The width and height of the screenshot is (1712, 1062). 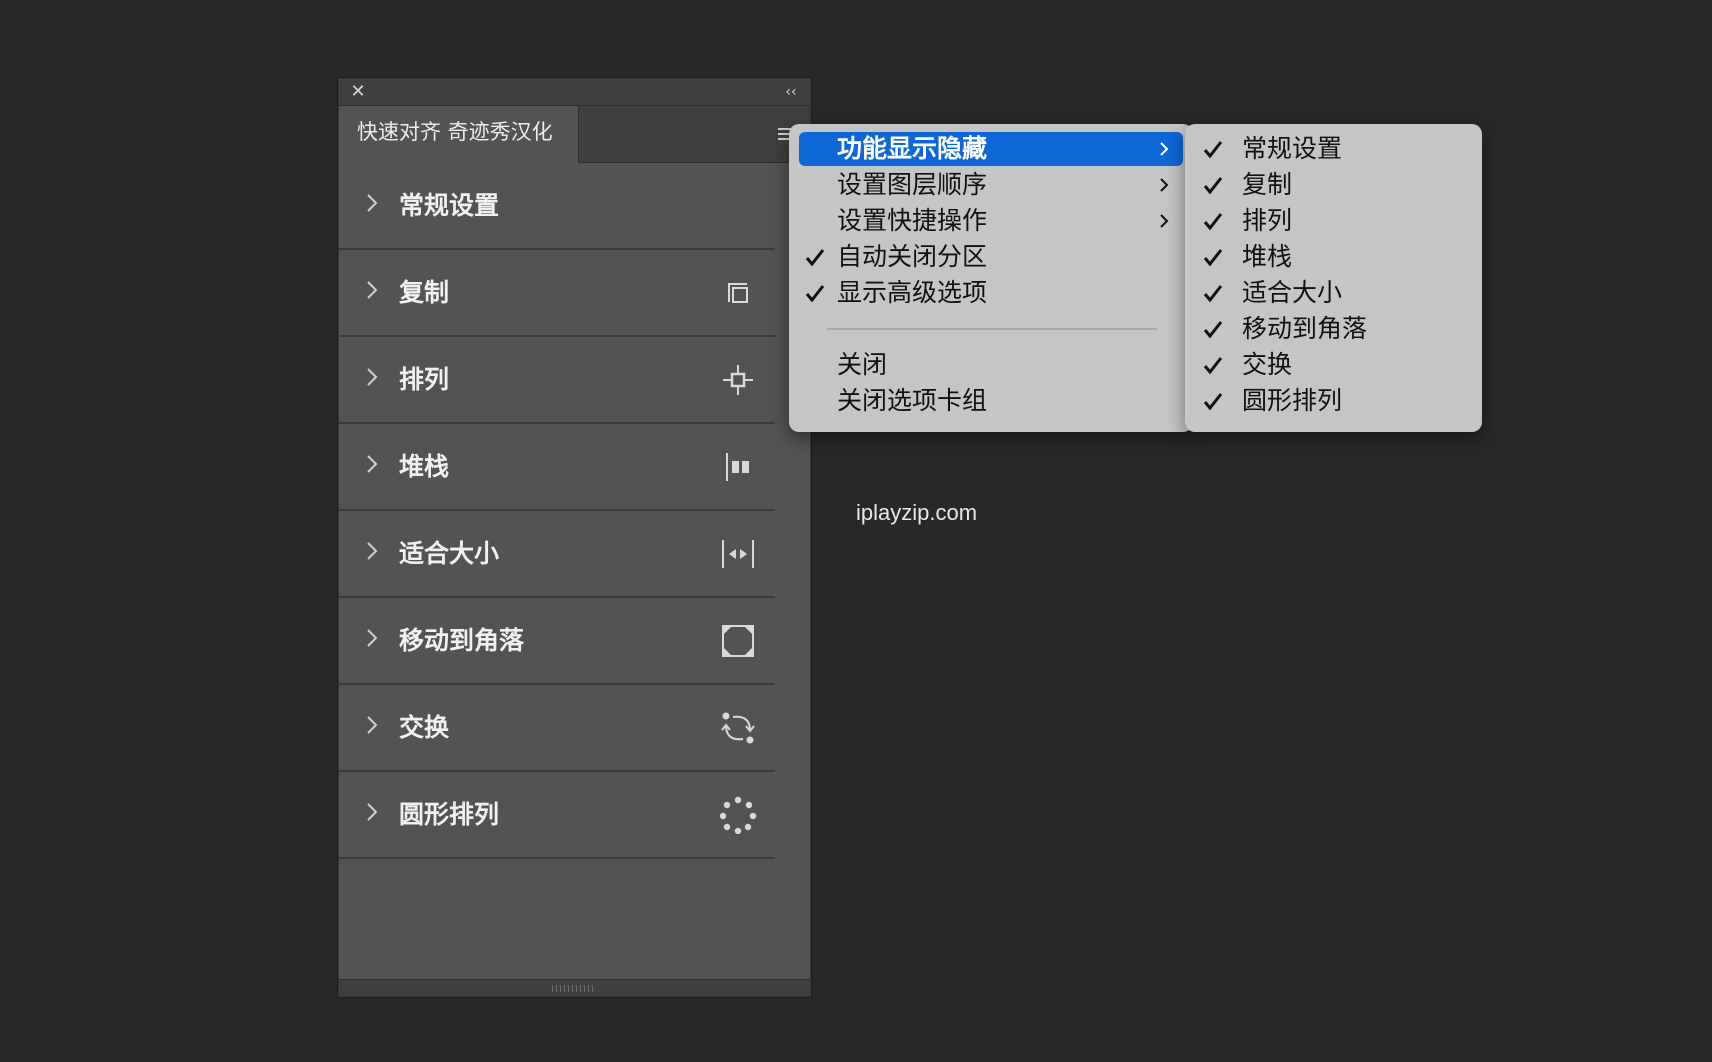 I want to click on double-chevron-left-icon: ‹‹, so click(x=791, y=92).